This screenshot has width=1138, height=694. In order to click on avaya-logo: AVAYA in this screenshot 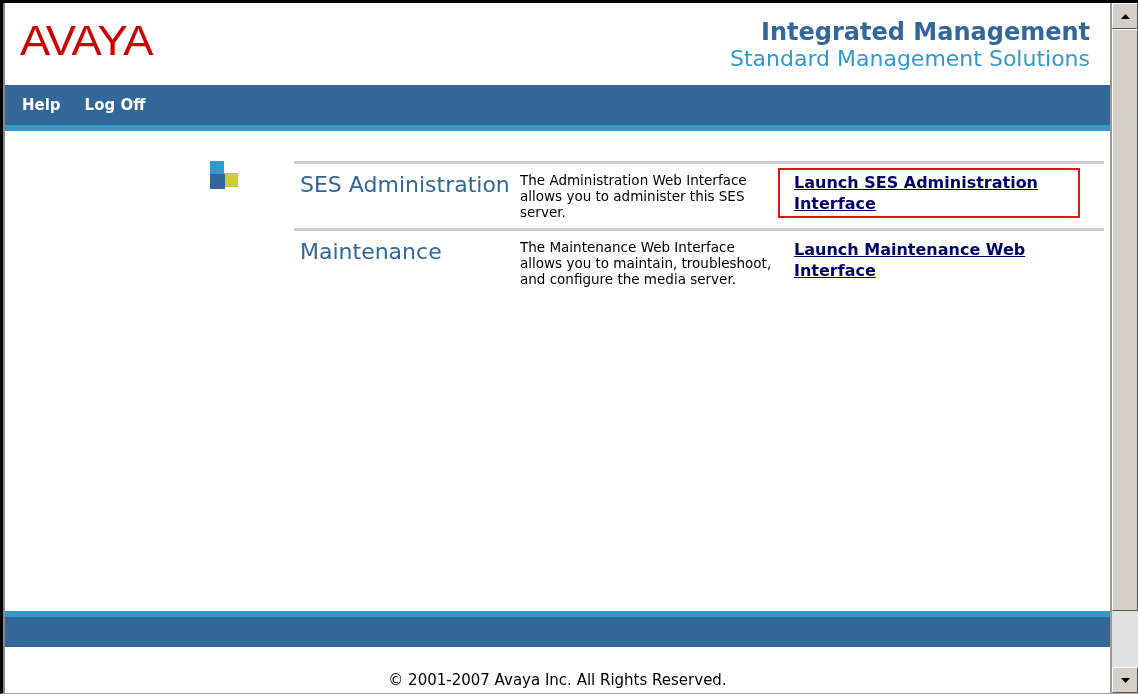, I will do `click(86, 41)`.